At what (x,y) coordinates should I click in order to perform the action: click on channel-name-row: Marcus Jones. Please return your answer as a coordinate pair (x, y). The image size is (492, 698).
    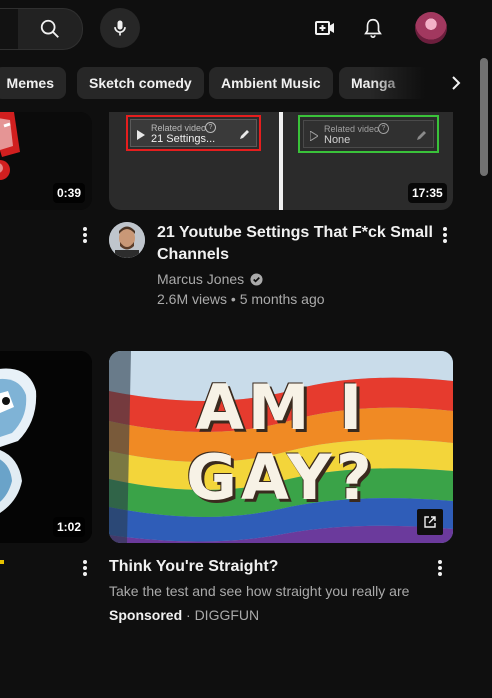
    Looking at the image, I should click on (210, 279).